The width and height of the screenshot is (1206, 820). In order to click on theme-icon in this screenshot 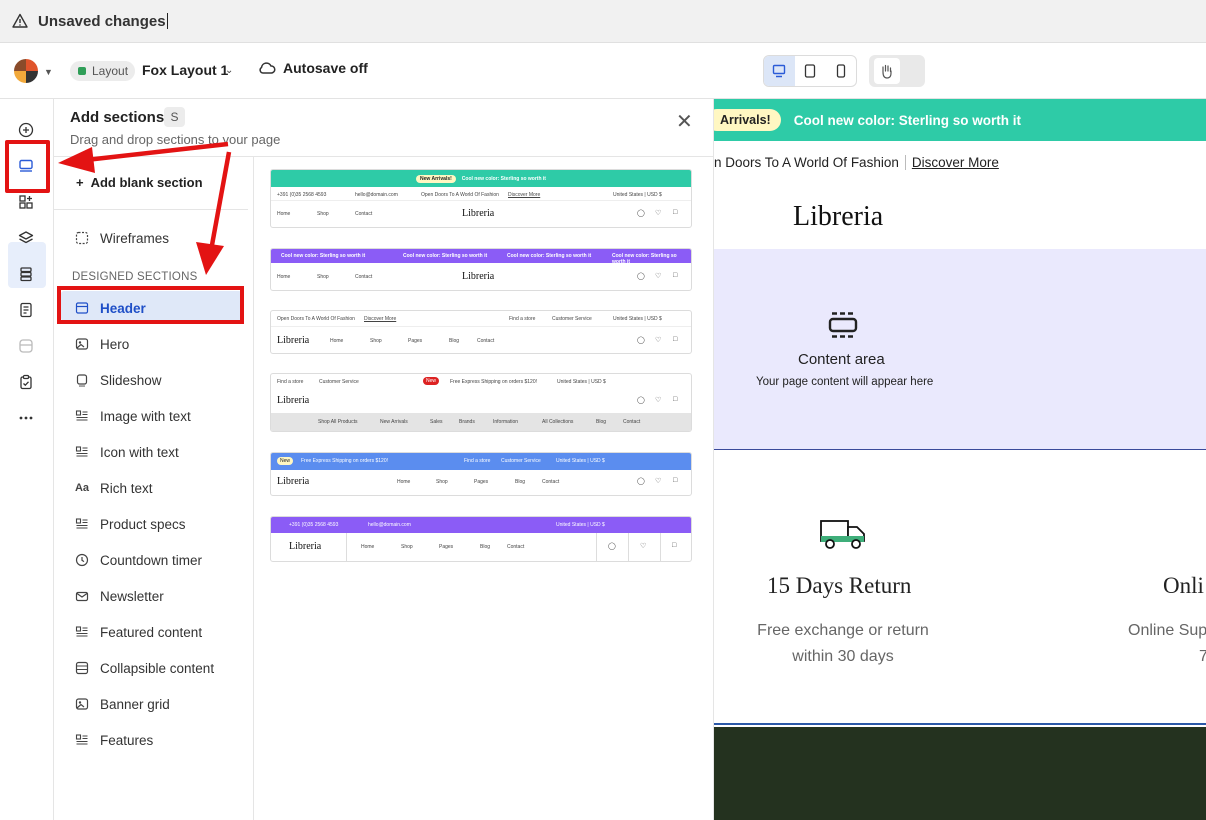, I will do `click(26, 346)`.